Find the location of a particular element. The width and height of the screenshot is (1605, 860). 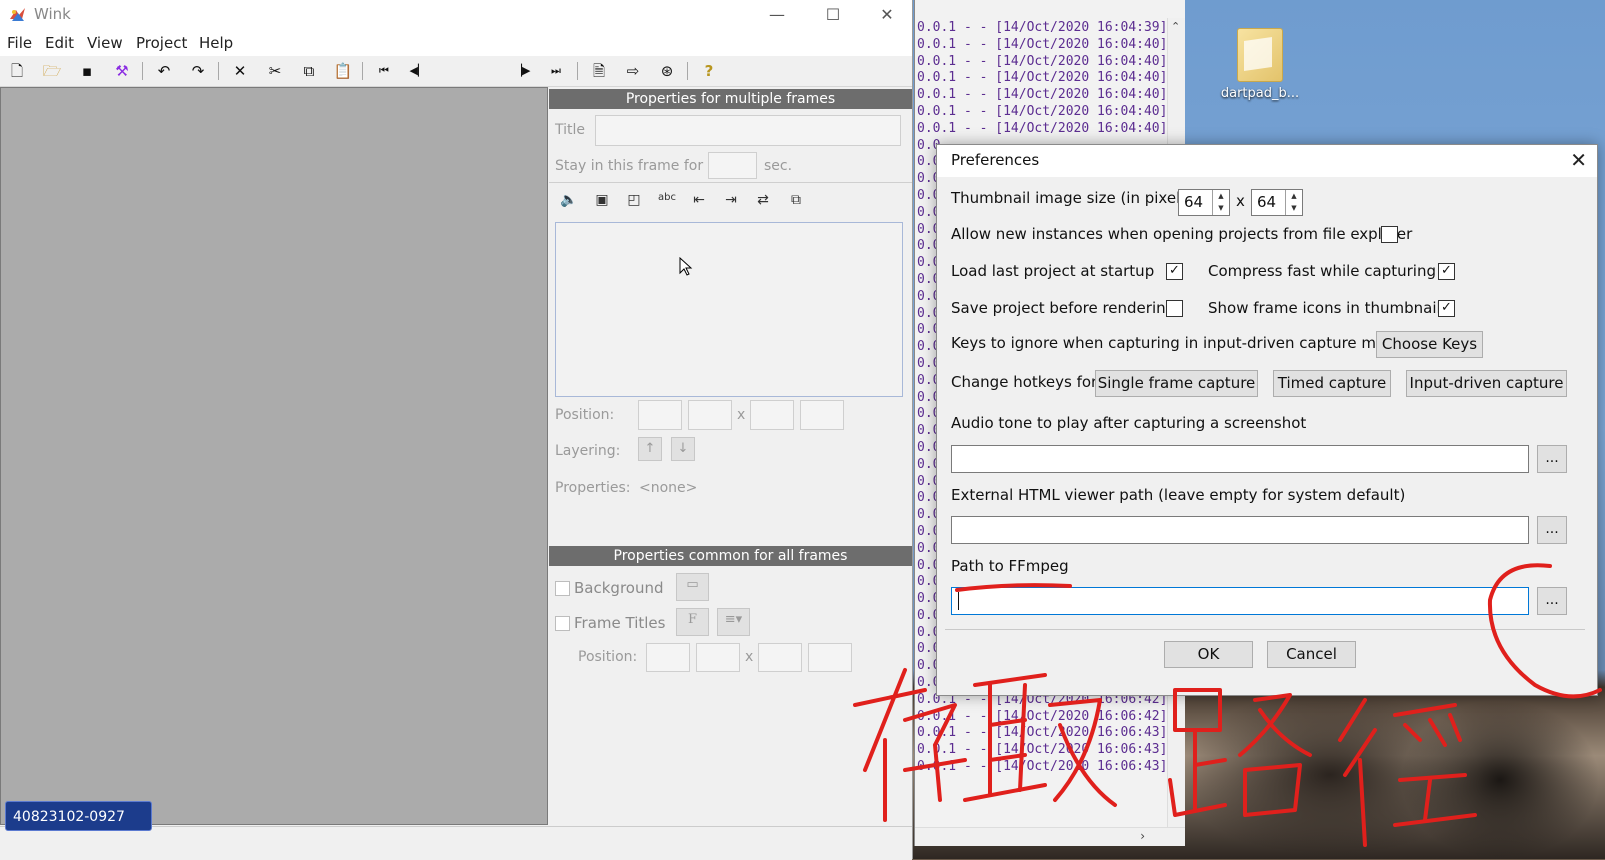

menu-edit: Edit is located at coordinates (59, 43).